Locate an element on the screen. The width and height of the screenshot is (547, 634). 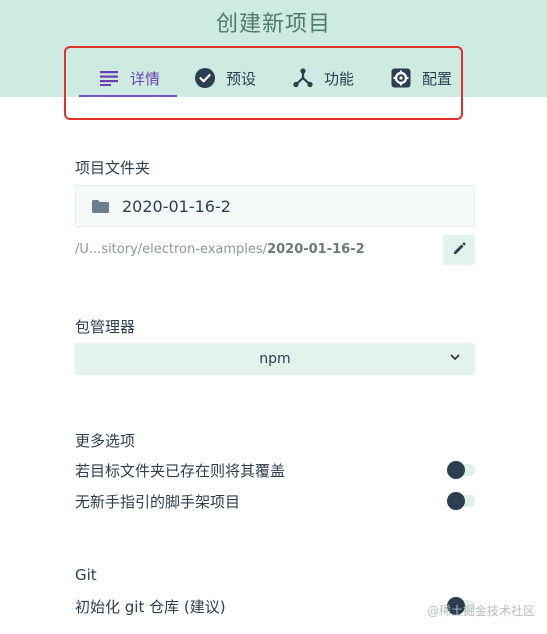
git-label: Git is located at coordinates (86, 575).